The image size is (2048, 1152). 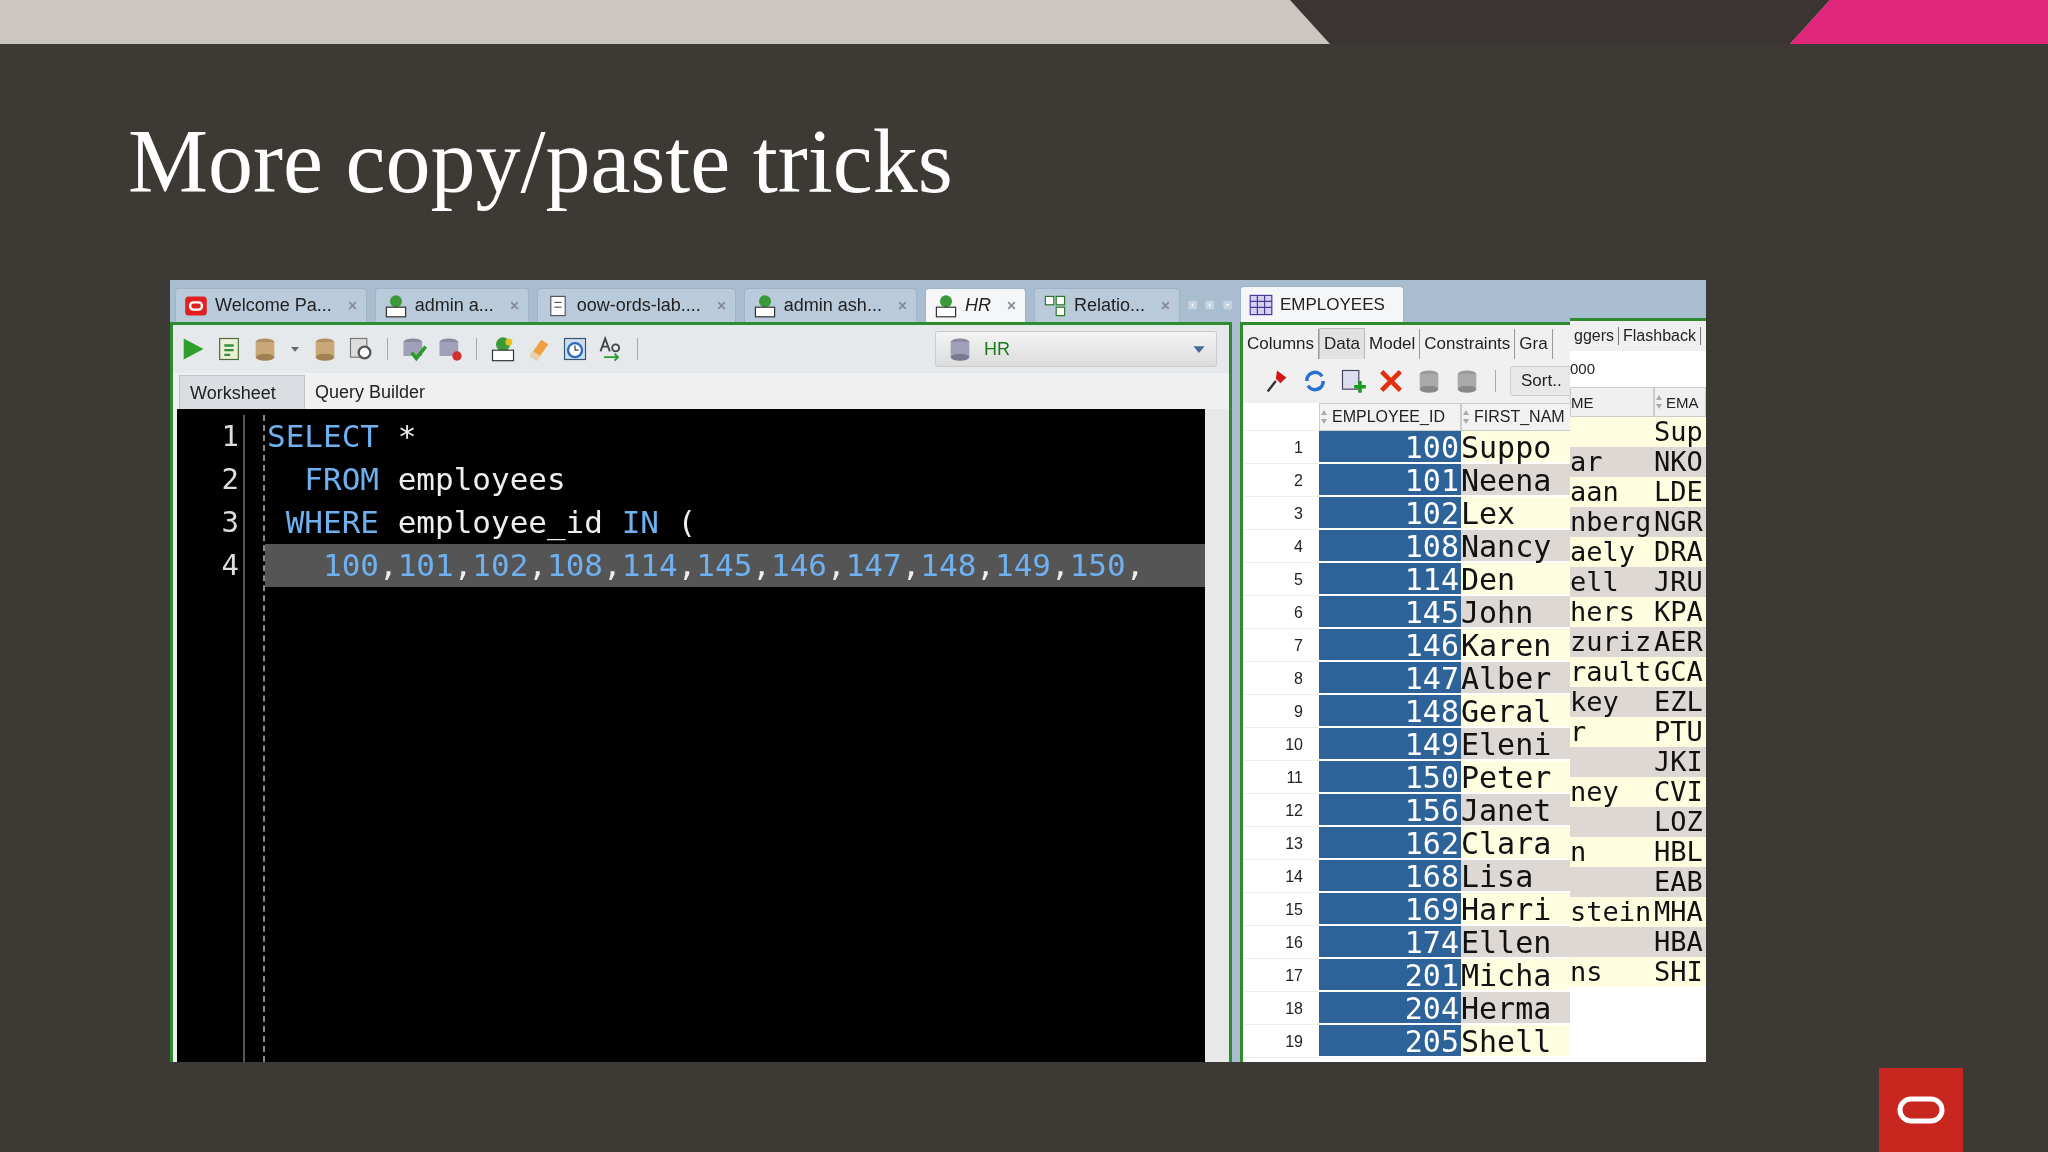 I want to click on table-cell: zuriz, so click(x=1612, y=642).